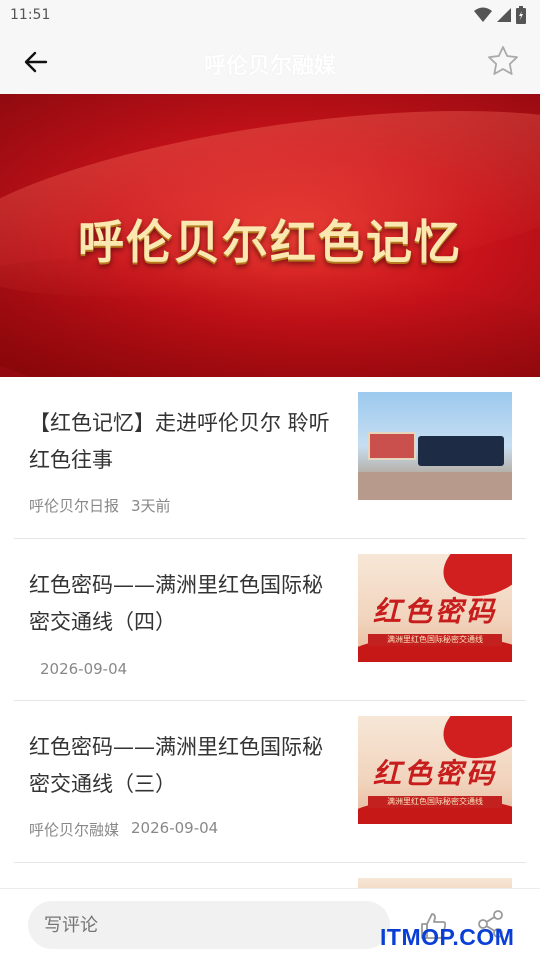  Describe the element at coordinates (447, 937) in the screenshot. I see `watermark: ITMOP.COM` at that location.